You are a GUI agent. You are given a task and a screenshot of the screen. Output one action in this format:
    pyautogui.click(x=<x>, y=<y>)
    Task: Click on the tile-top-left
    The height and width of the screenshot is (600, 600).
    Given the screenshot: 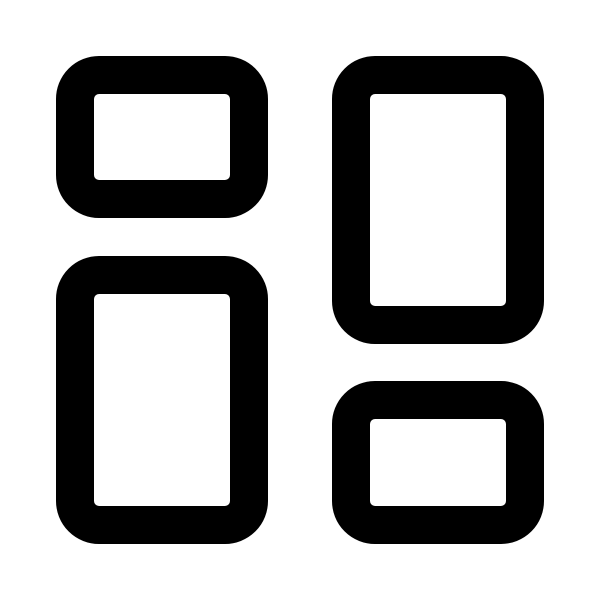 What is the action you would take?
    pyautogui.click(x=162, y=137)
    